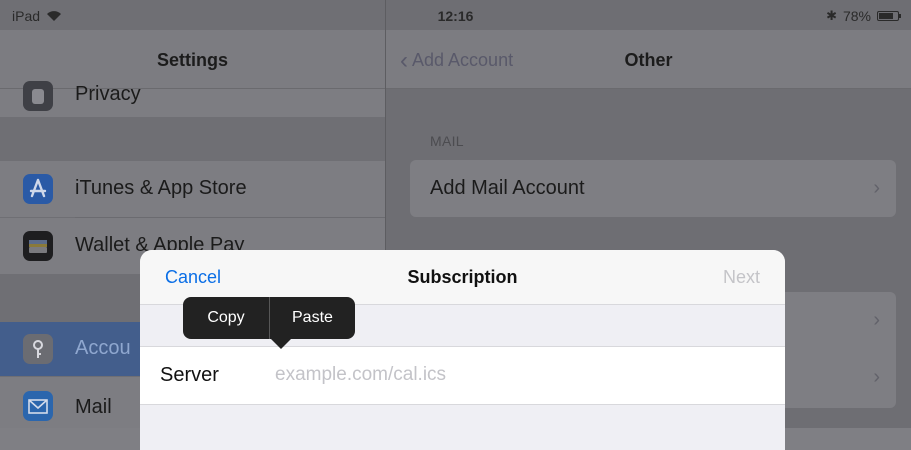 The image size is (911, 450). I want to click on sidebar-item-label: Accou, so click(103, 348).